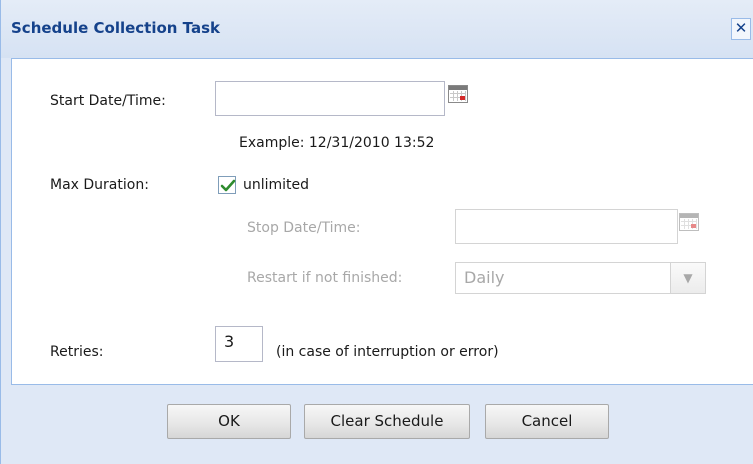 Image resolution: width=753 pixels, height=464 pixels. I want to click on stop-datetime-input, so click(566, 226).